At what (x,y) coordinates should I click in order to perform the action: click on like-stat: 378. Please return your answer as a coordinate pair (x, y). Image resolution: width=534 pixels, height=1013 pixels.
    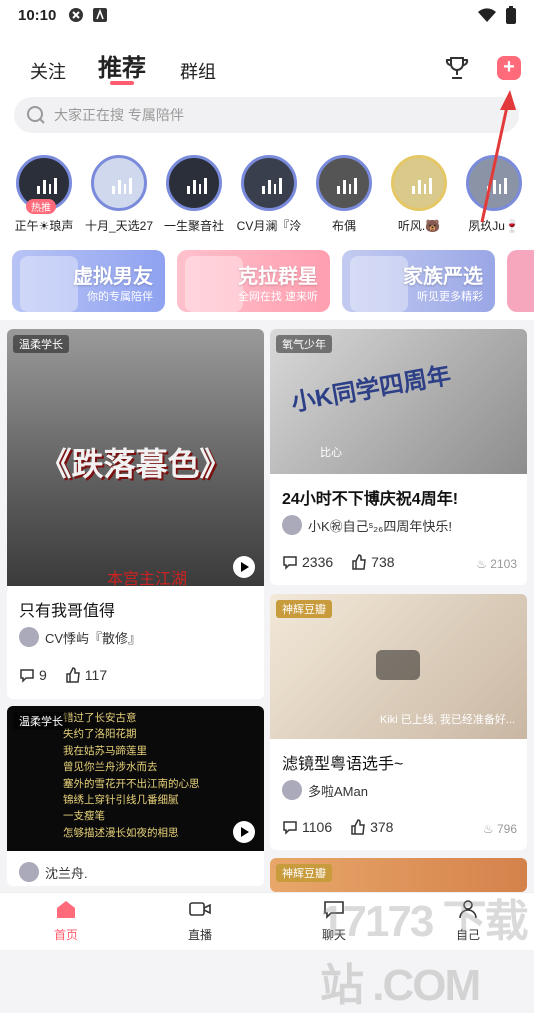
    Looking at the image, I should click on (371, 827).